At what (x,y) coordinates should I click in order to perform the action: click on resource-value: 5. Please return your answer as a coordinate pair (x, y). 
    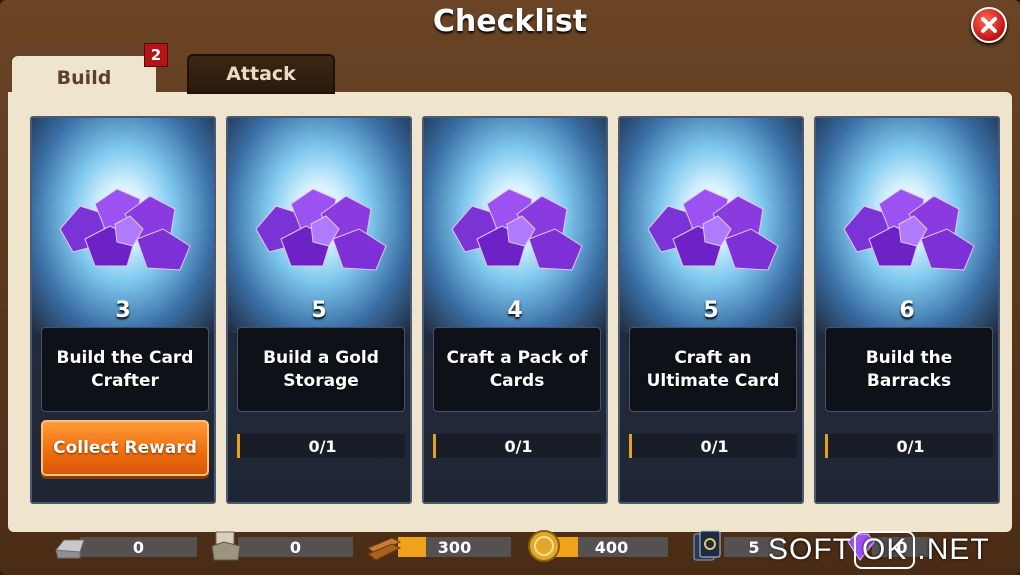
    Looking at the image, I should click on (754, 547).